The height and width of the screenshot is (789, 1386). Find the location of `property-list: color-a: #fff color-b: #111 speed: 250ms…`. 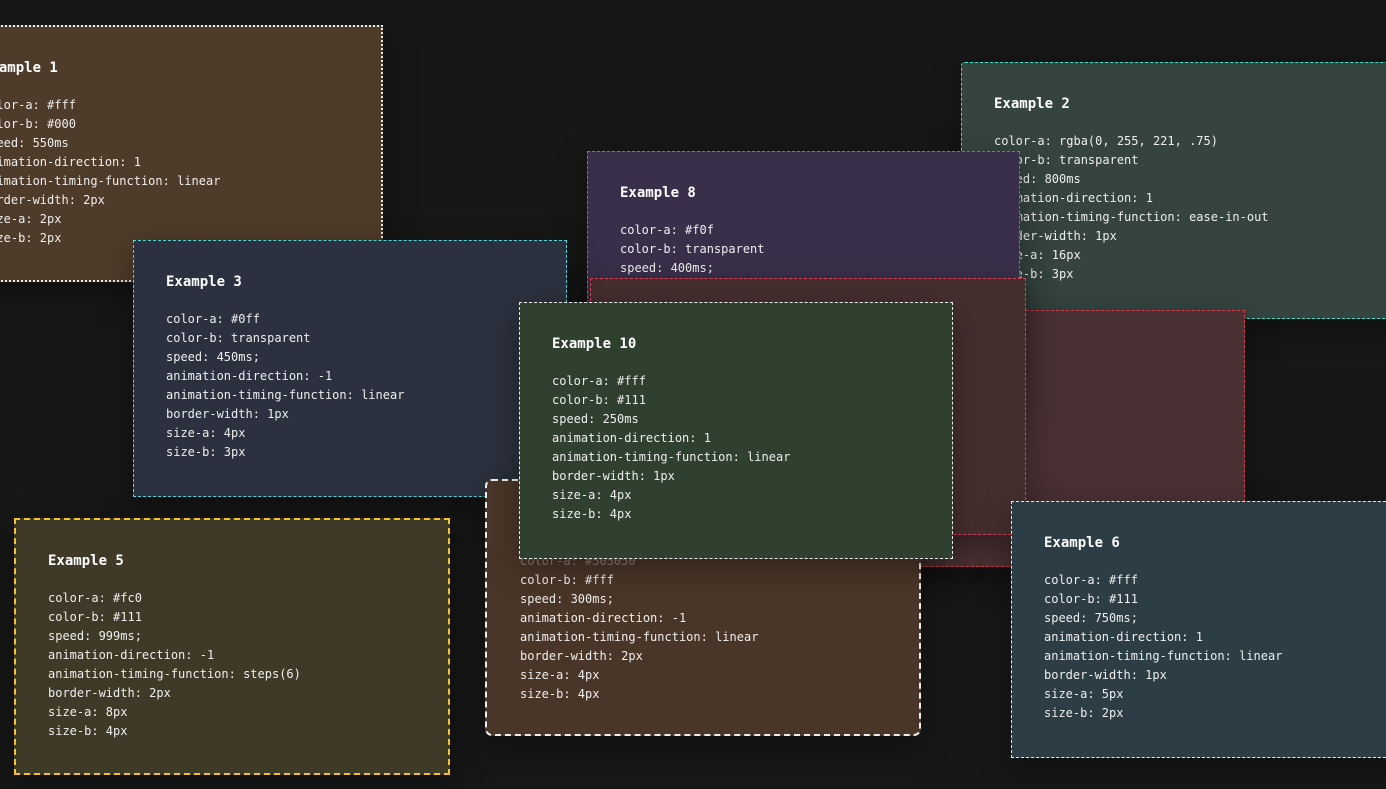

property-list: color-a: #fff color-b: #111 speed: 250ms… is located at coordinates (736, 448).